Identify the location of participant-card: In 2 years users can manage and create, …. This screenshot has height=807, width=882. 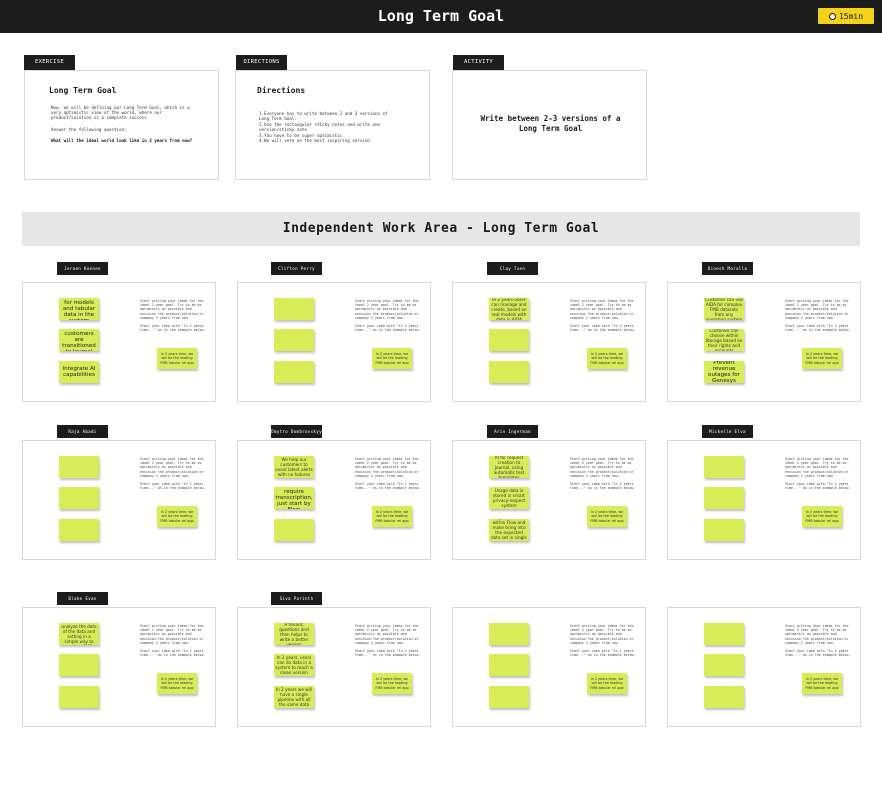
(549, 342).